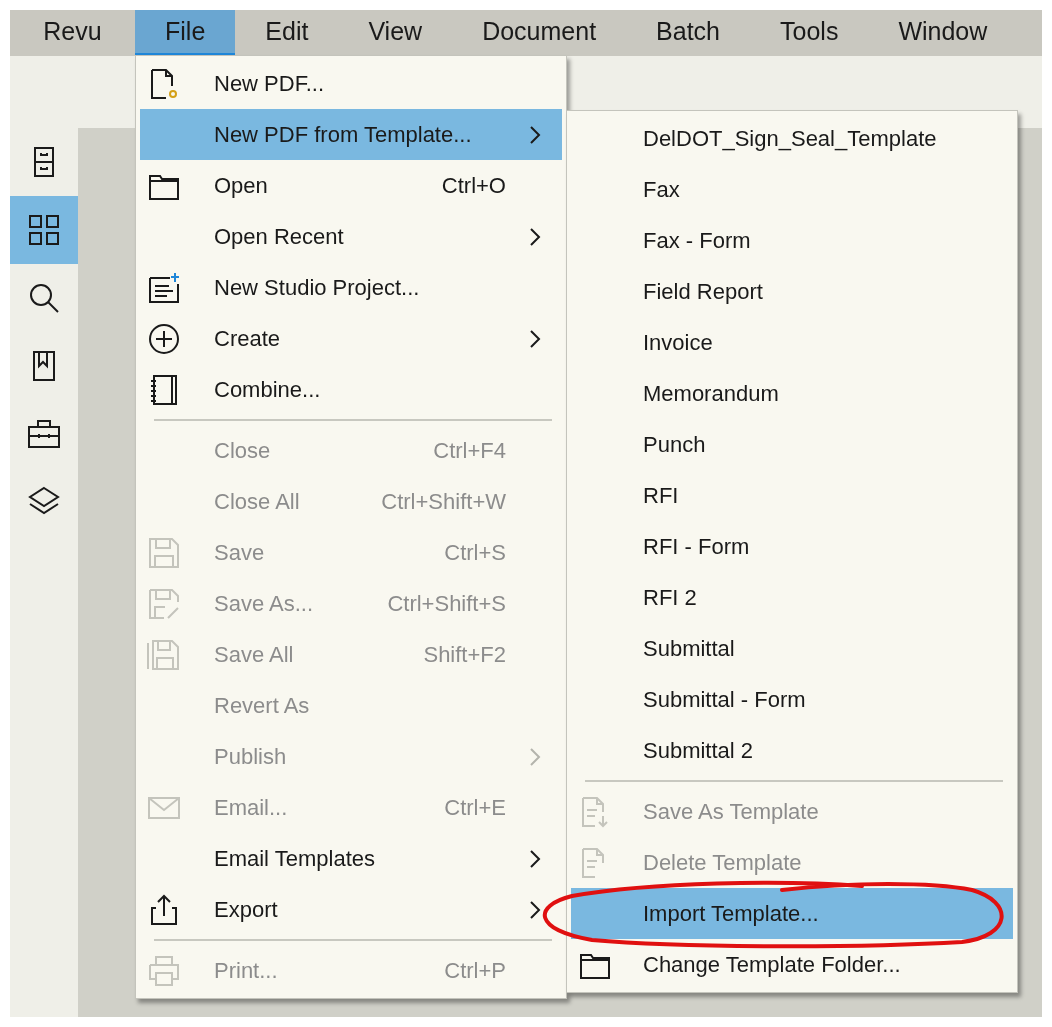  What do you see at coordinates (792, 189) in the screenshot?
I see `menu-item: Fax` at bounding box center [792, 189].